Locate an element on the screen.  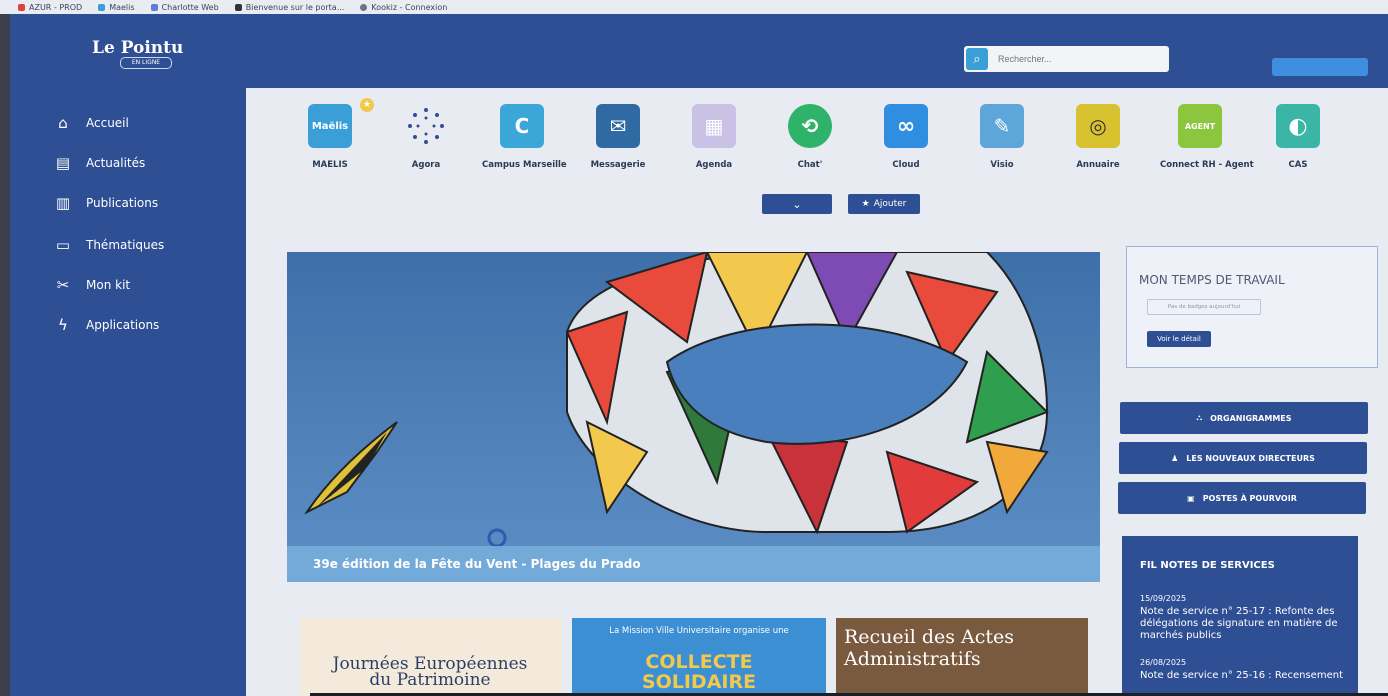
app-cas: ◐ CAS is located at coordinates (1298, 137).